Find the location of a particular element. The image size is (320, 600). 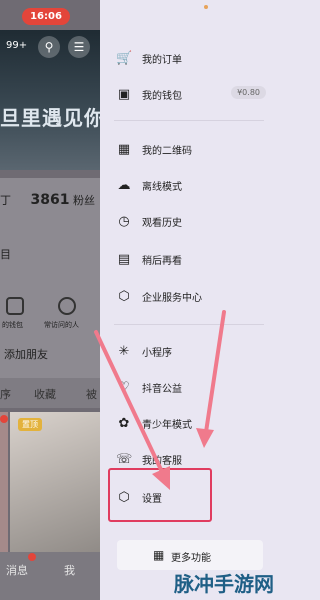

fans-stat: 丁 3861 粉丝 is located at coordinates (47, 200).